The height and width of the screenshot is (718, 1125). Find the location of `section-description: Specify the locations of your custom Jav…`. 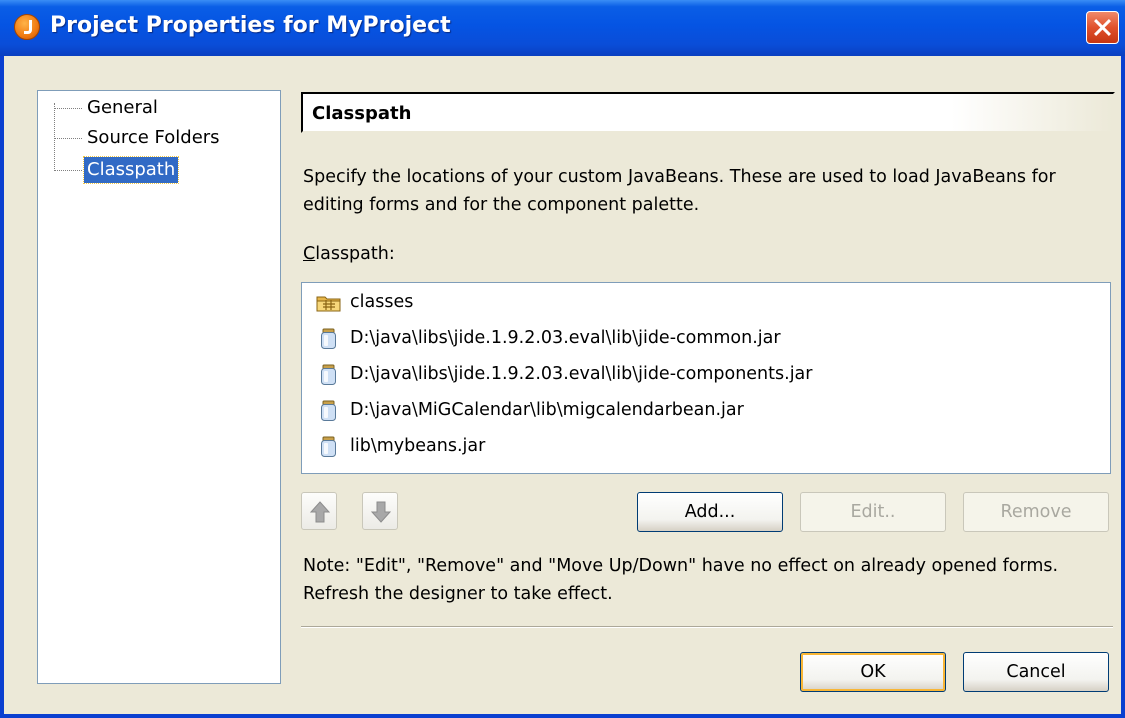

section-description: Specify the locations of your custom Jav… is located at coordinates (679, 191).